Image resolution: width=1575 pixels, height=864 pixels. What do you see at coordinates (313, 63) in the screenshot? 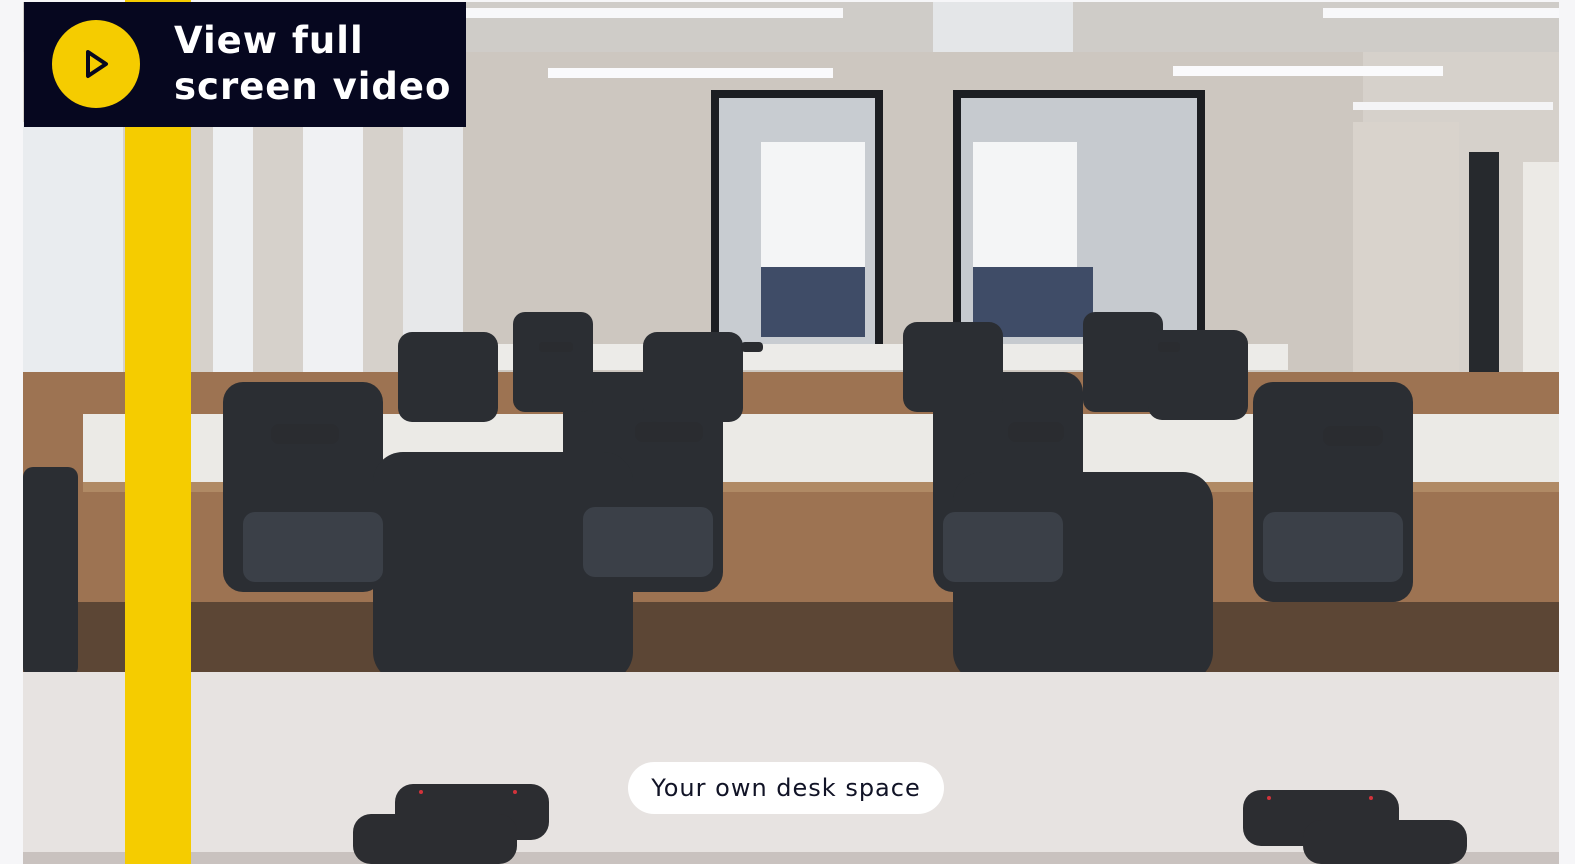
I see `view-full-screen-video-label: View full screen video` at bounding box center [313, 63].